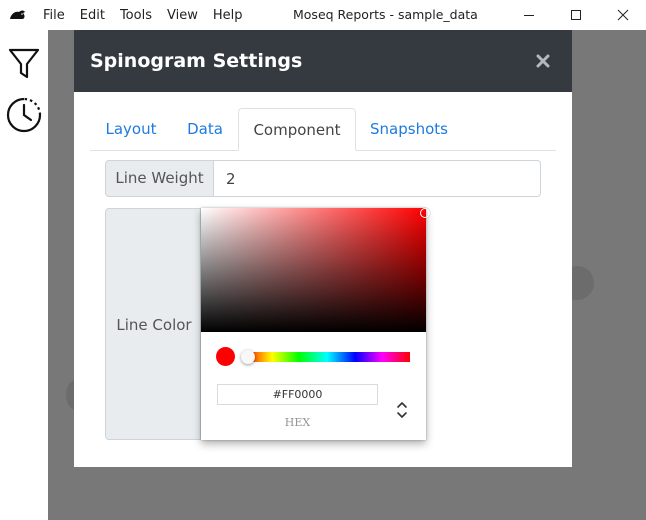 The image size is (646, 520). Describe the element at coordinates (327, 357) in the screenshot. I see `hue-slider` at that location.